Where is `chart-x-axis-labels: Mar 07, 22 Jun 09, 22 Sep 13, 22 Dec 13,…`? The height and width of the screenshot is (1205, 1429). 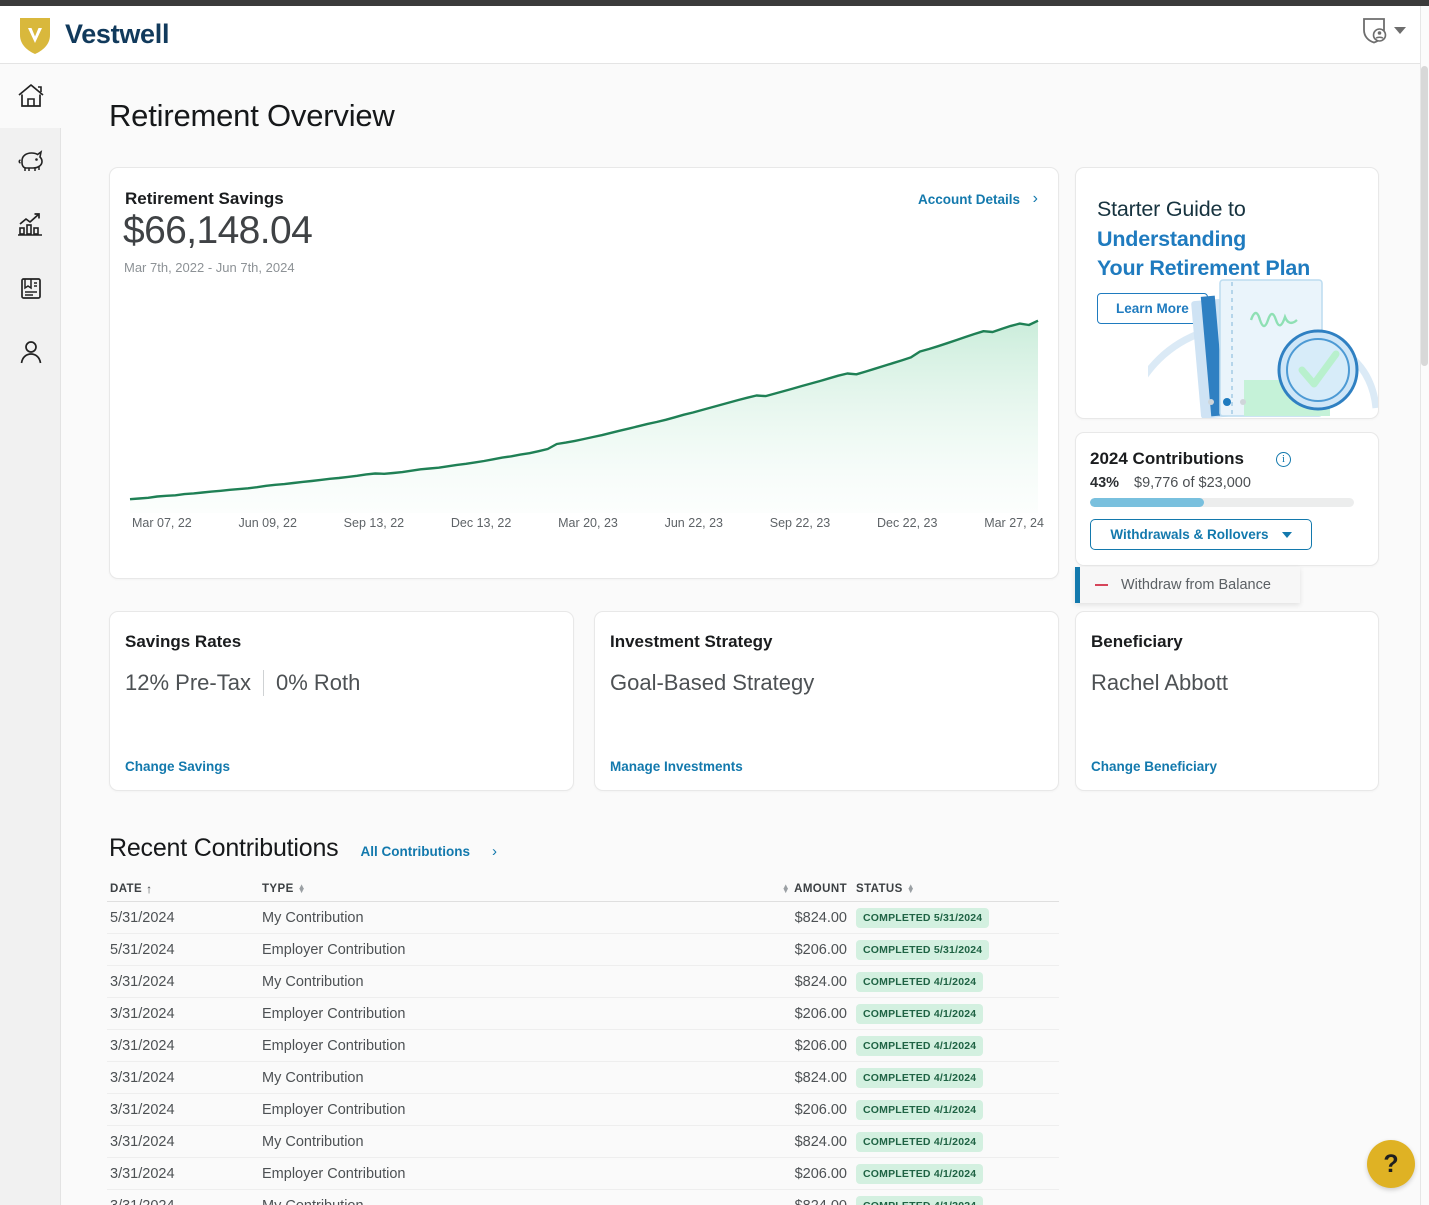 chart-x-axis-labels: Mar 07, 22 Jun 09, 22 Sep 13, 22 Dec 13,… is located at coordinates (588, 523).